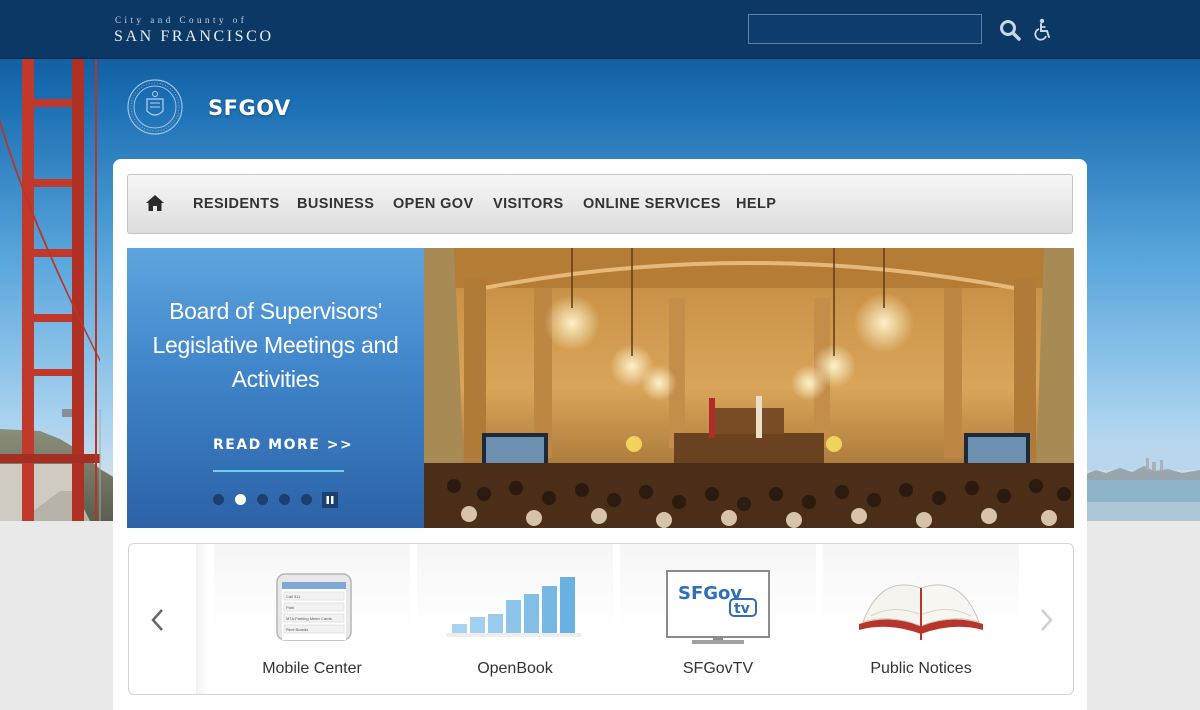 The height and width of the screenshot is (710, 1200). What do you see at coordinates (181, 20) in the screenshot?
I see `city-subtitle: City and County of` at bounding box center [181, 20].